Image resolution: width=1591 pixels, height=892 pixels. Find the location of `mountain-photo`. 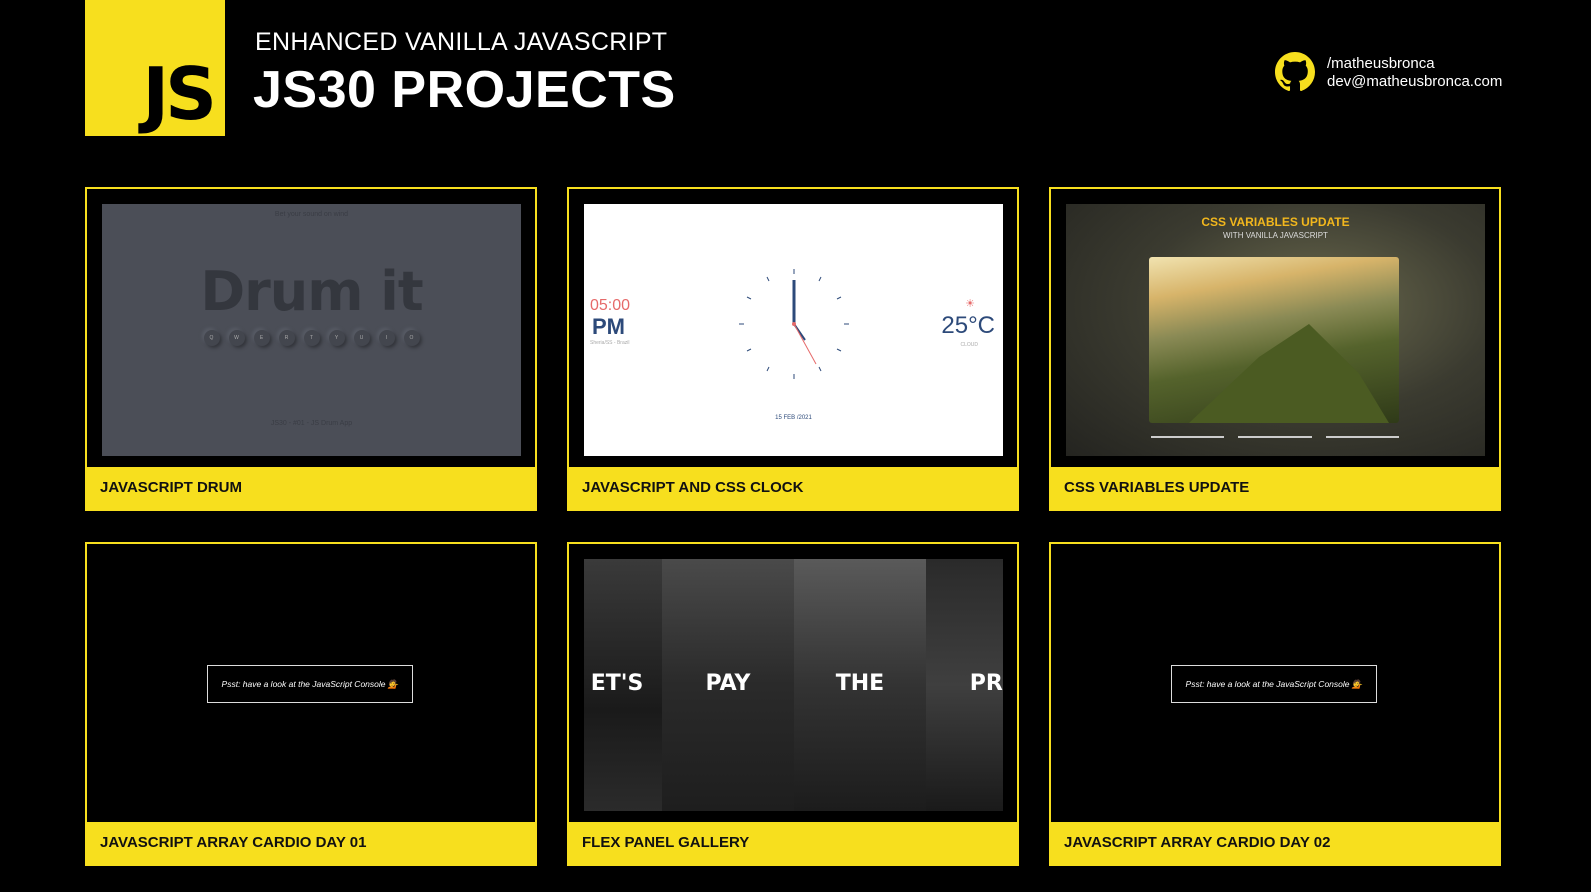

mountain-photo is located at coordinates (1274, 340).